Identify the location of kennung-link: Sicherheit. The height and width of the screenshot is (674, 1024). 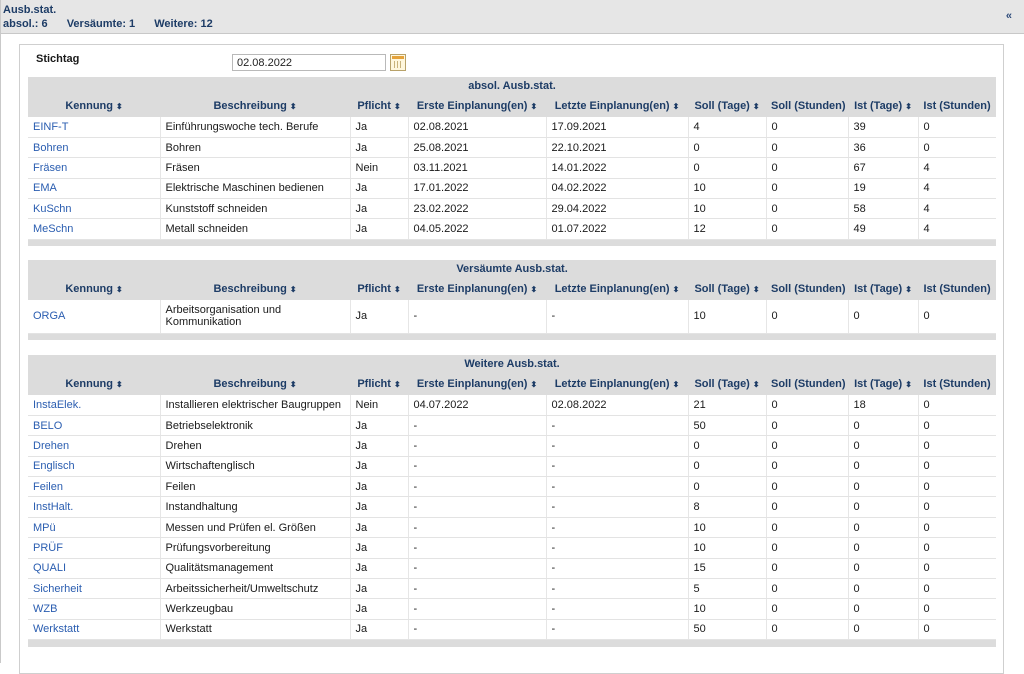
(94, 589).